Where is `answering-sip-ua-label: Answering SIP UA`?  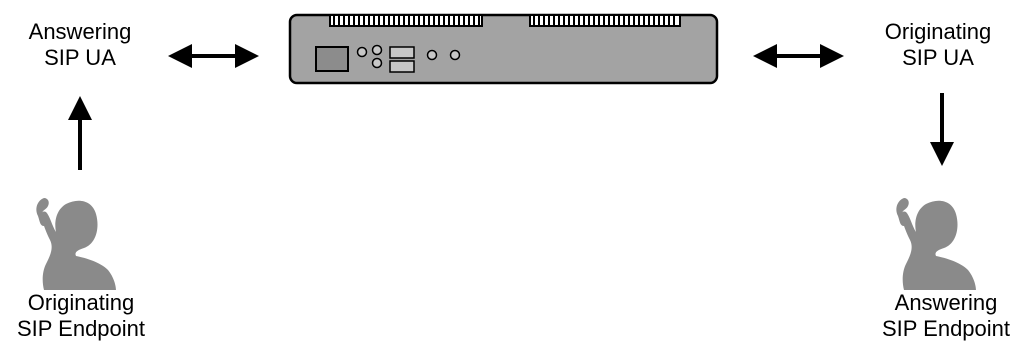
answering-sip-ua-label: Answering SIP UA is located at coordinates (80, 45).